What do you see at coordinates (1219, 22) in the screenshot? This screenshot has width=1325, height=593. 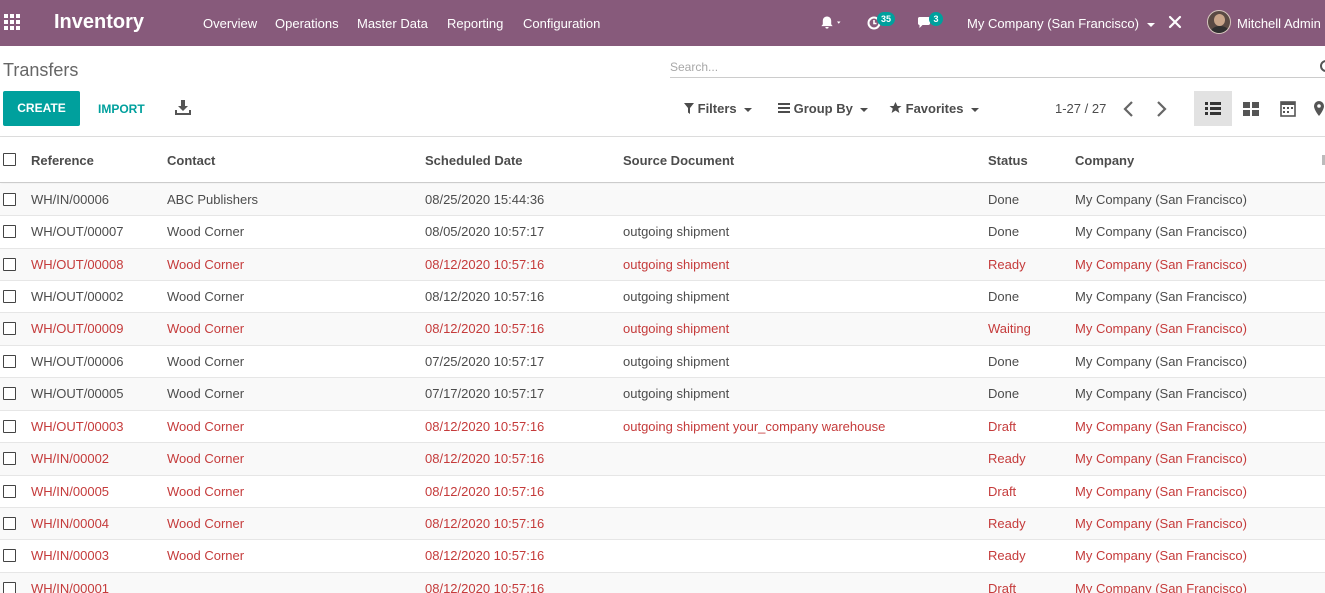 I see `user-avatar` at bounding box center [1219, 22].